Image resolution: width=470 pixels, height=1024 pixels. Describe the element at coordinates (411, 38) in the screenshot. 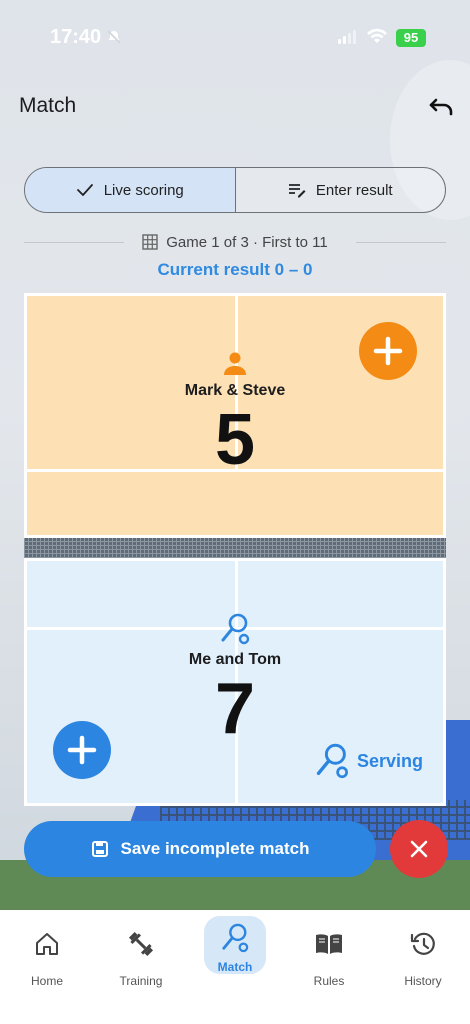

I see `battery-icon: 95` at that location.